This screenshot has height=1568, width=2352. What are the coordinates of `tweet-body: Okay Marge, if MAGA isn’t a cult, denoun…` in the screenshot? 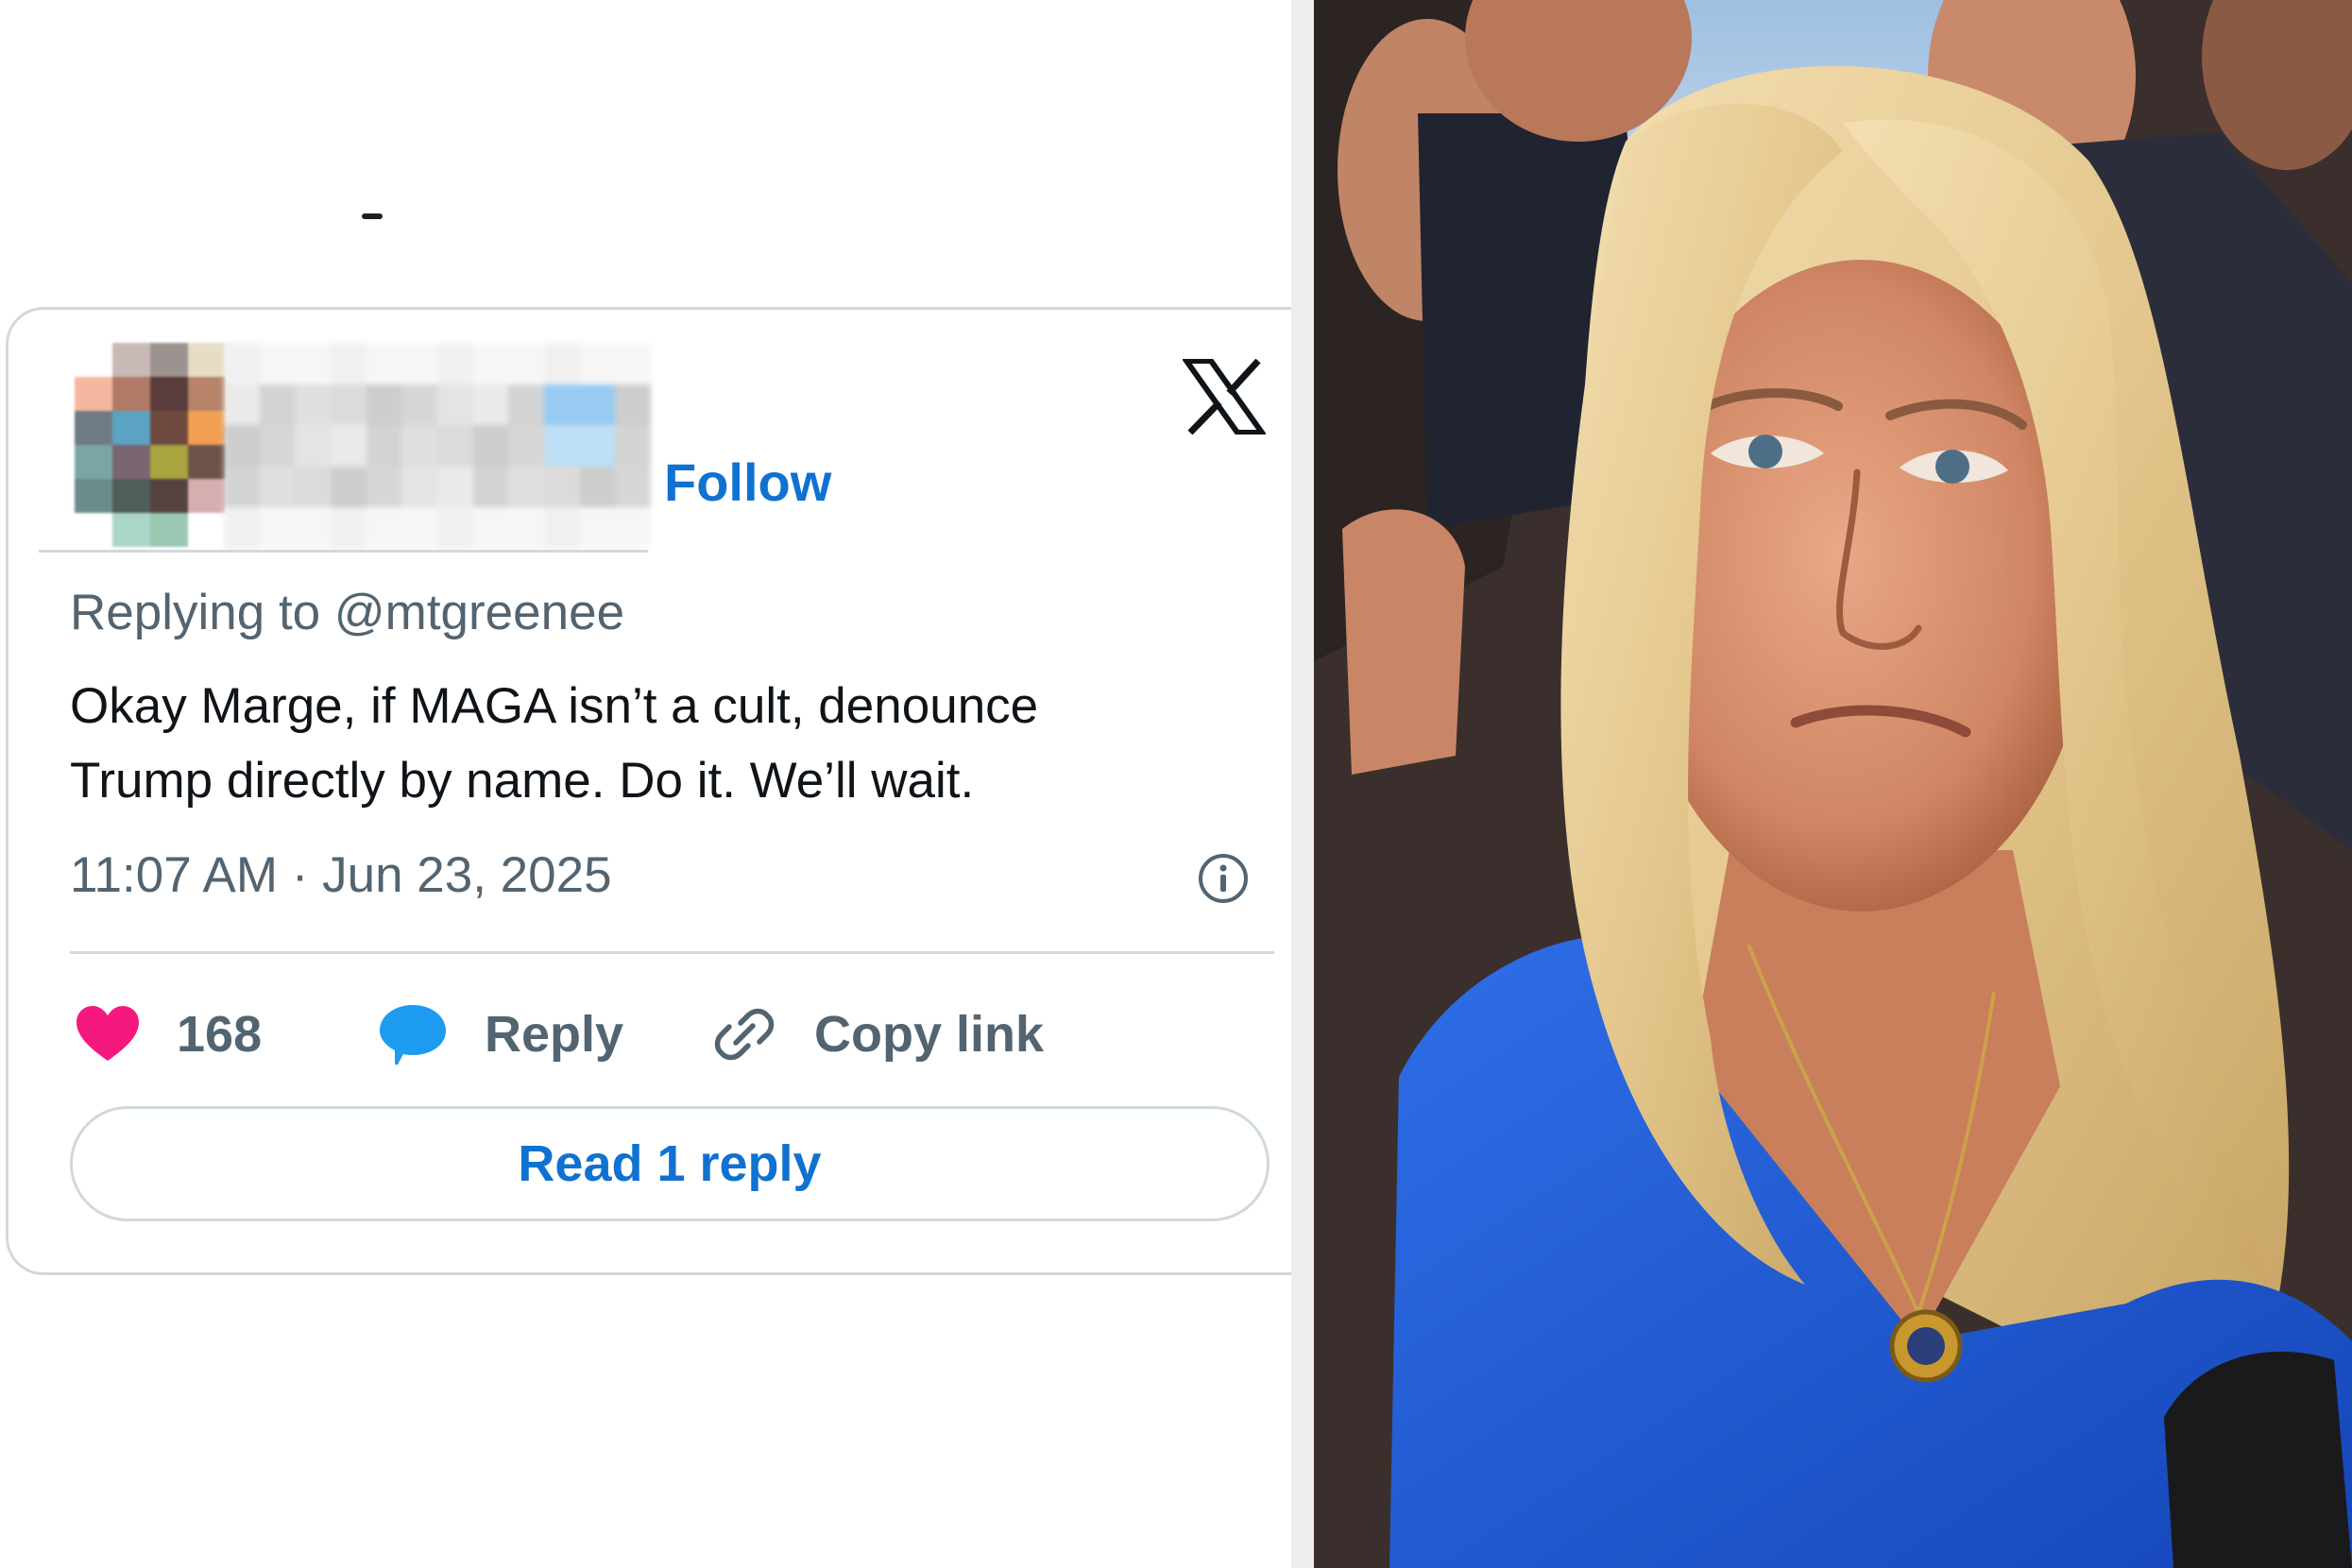 It's located at (665, 743).